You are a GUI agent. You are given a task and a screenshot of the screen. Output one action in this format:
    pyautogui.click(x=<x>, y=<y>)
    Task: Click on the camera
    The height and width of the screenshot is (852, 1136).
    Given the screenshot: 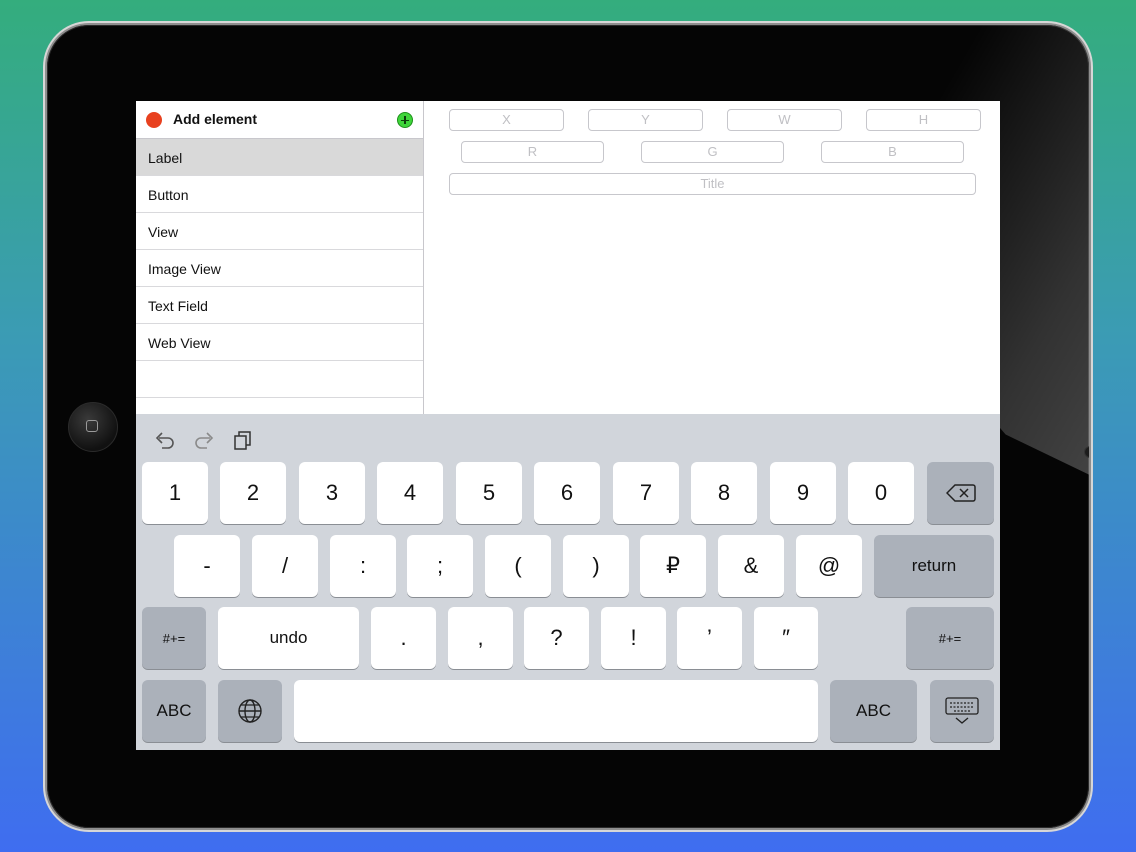 What is the action you would take?
    pyautogui.click(x=1086, y=452)
    